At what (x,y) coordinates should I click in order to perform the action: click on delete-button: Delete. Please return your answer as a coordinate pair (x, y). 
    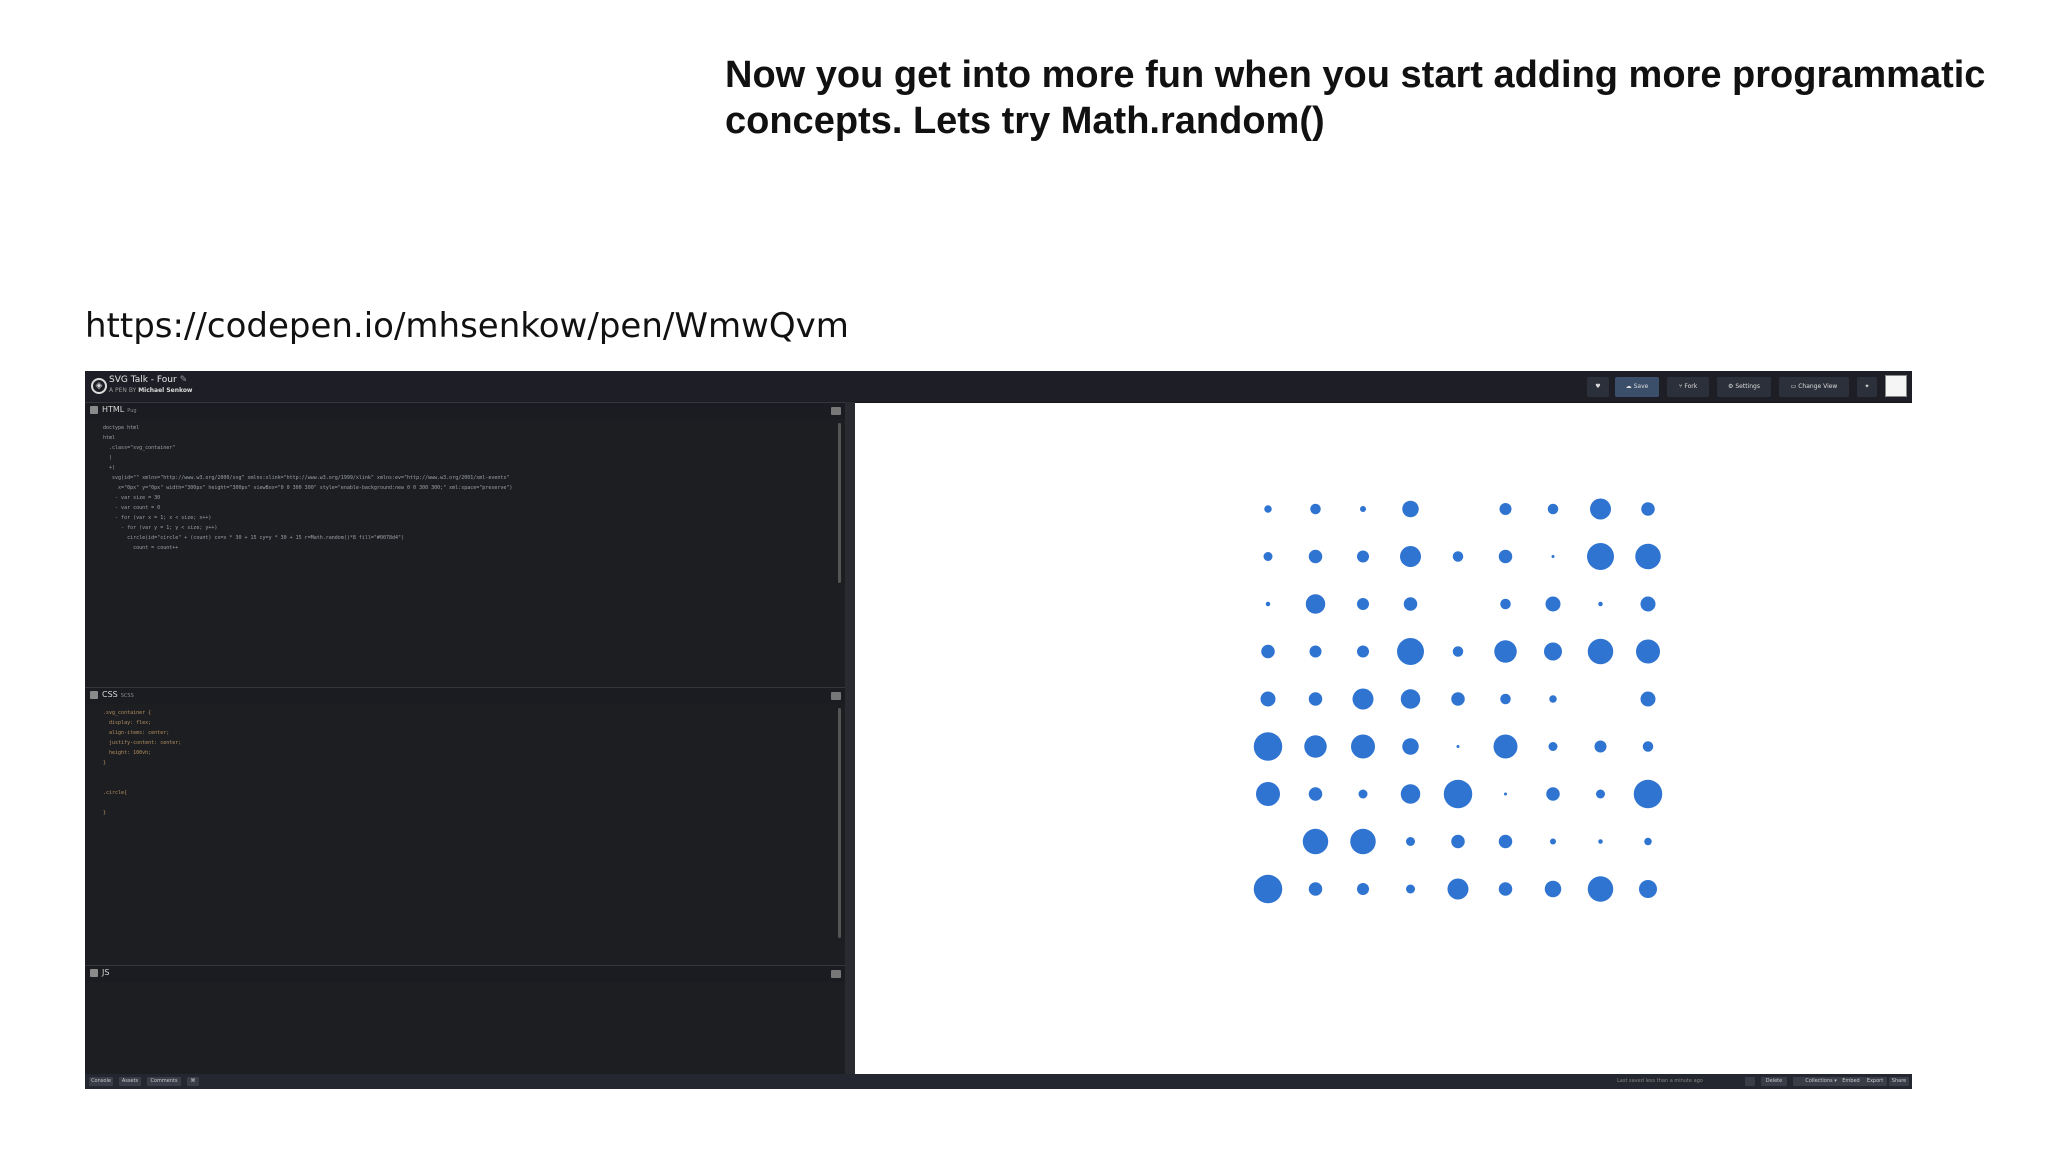
    Looking at the image, I should click on (1774, 1081).